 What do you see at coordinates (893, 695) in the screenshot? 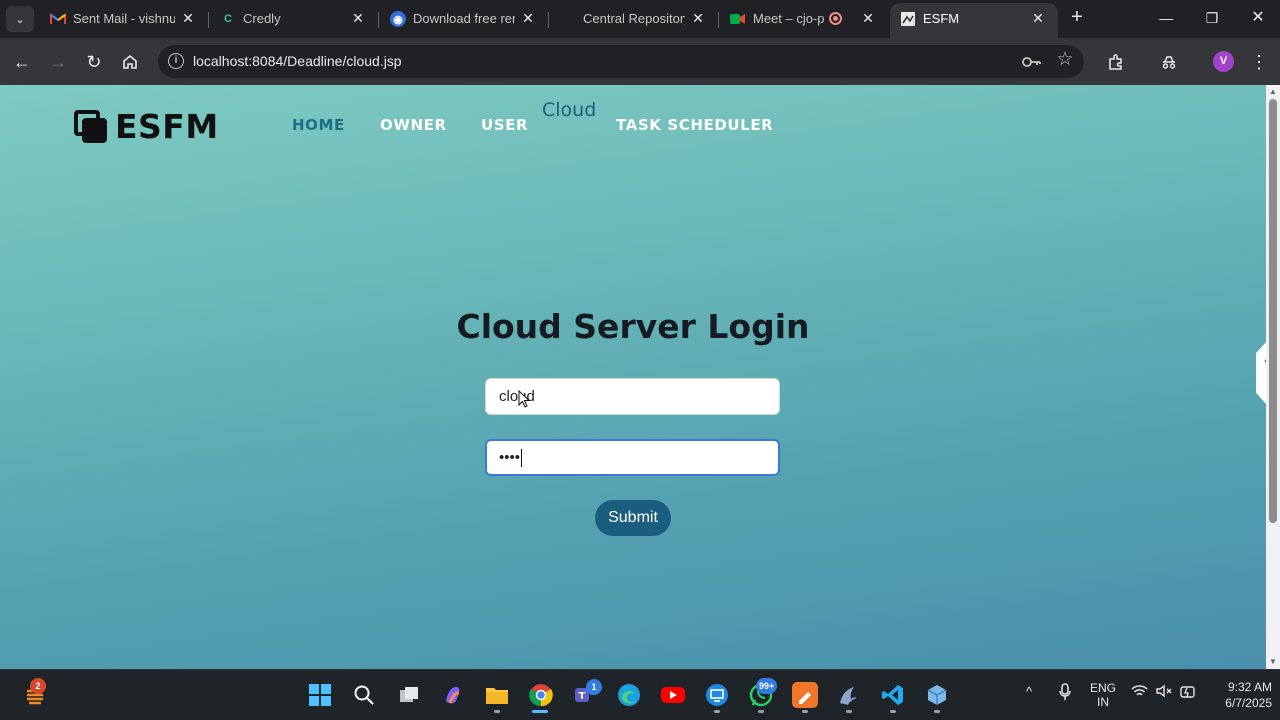
I see `vscode-icon` at bounding box center [893, 695].